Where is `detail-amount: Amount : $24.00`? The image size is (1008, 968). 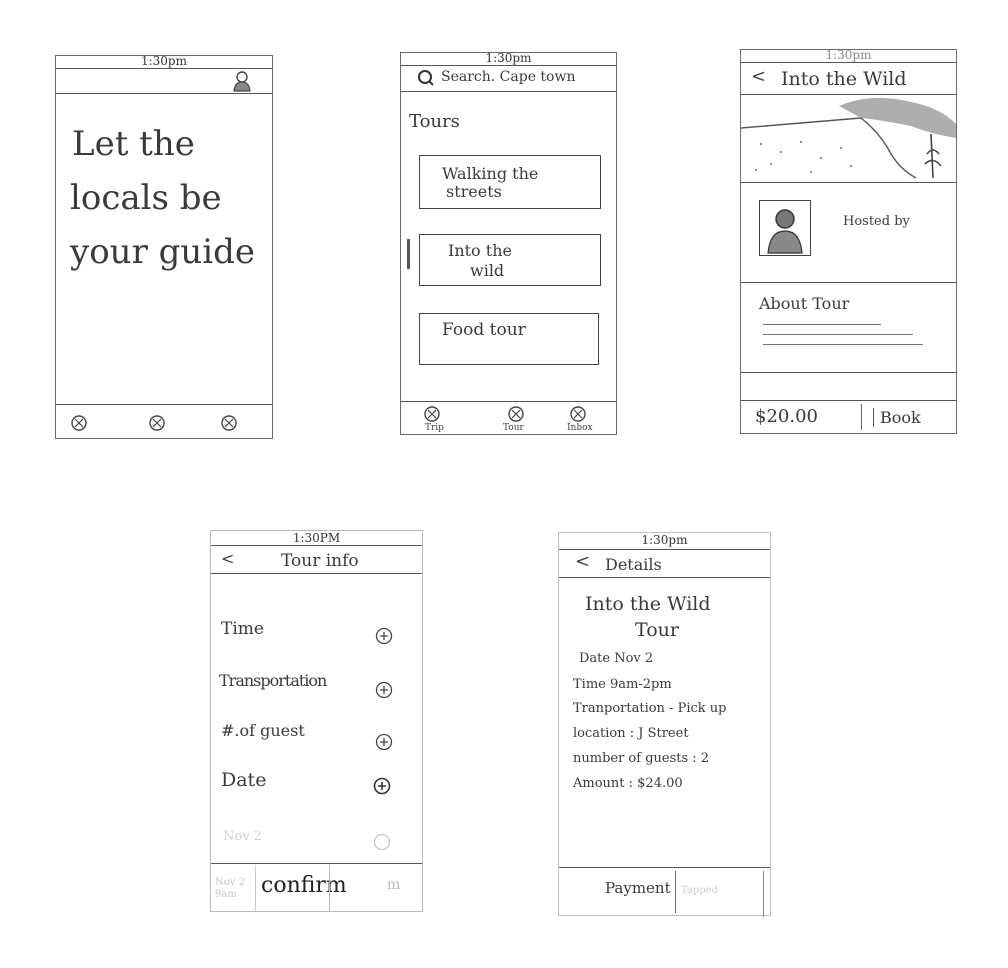
detail-amount: Amount : $24.00 is located at coordinates (628, 783).